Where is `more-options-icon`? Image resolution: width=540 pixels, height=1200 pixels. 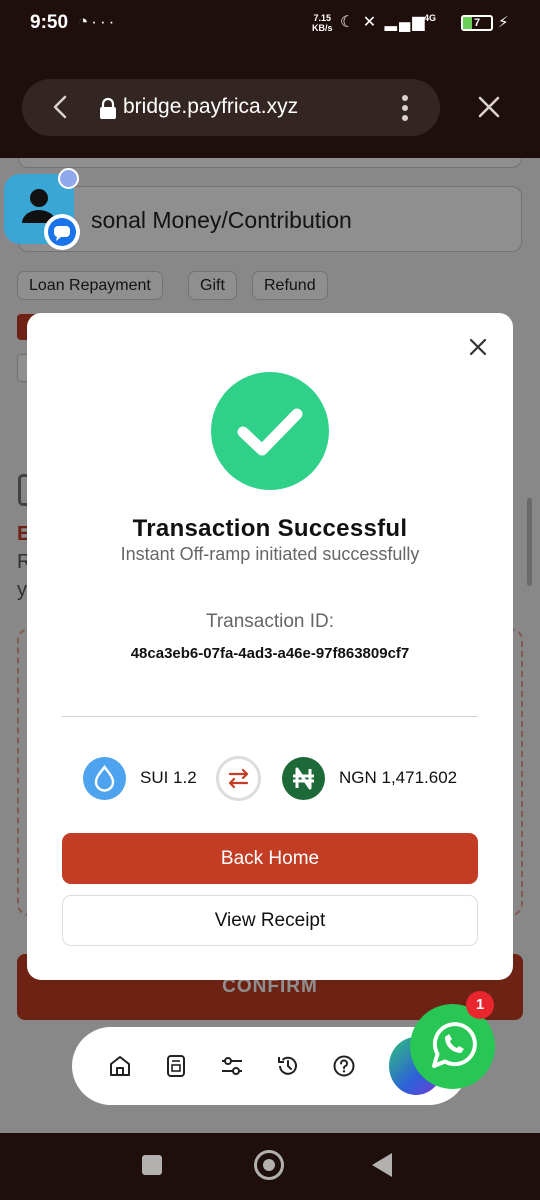 more-options-icon is located at coordinates (405, 108).